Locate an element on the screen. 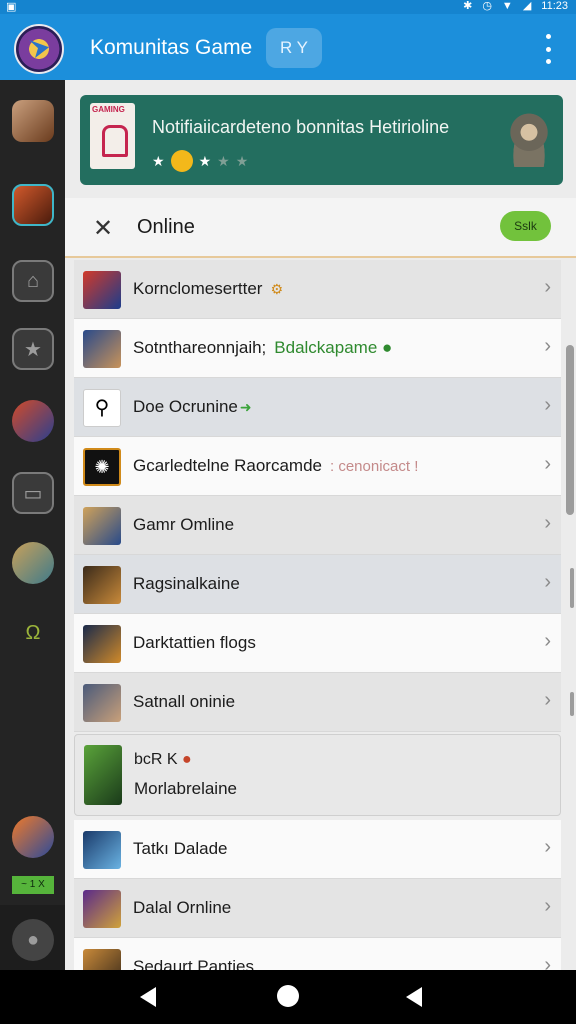 The height and width of the screenshot is (1024, 576). coin-icon is located at coordinates (181, 161).